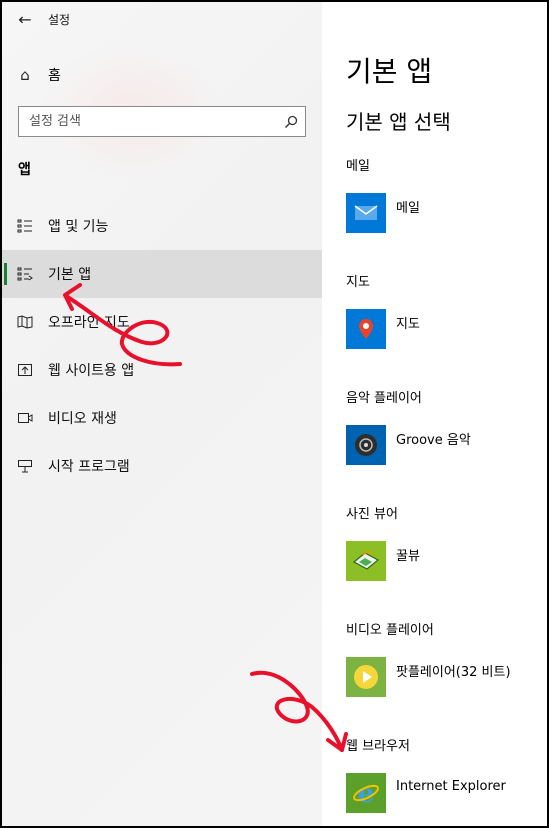 Image resolution: width=549 pixels, height=828 pixels. I want to click on home-label: 홈, so click(54, 76).